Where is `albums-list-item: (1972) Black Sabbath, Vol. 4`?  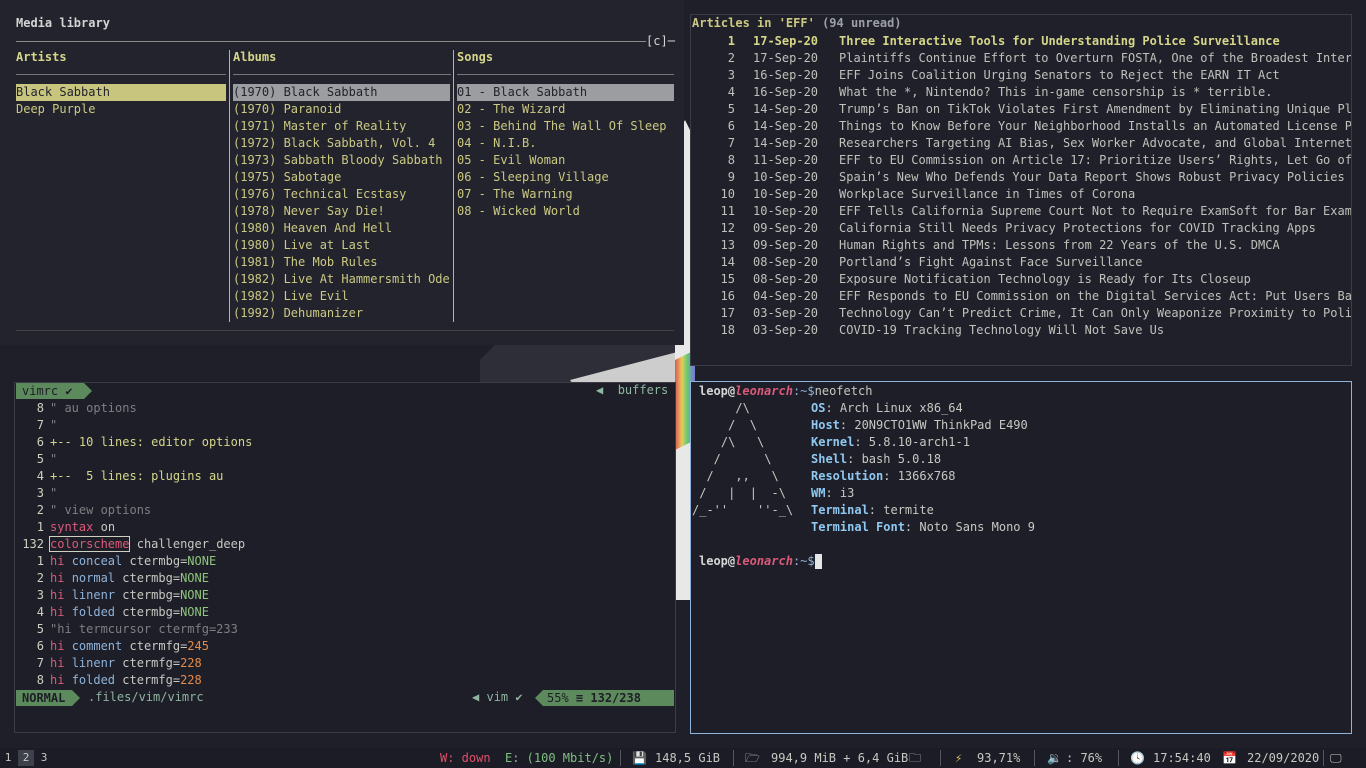 albums-list-item: (1972) Black Sabbath, Vol. 4 is located at coordinates (341, 143).